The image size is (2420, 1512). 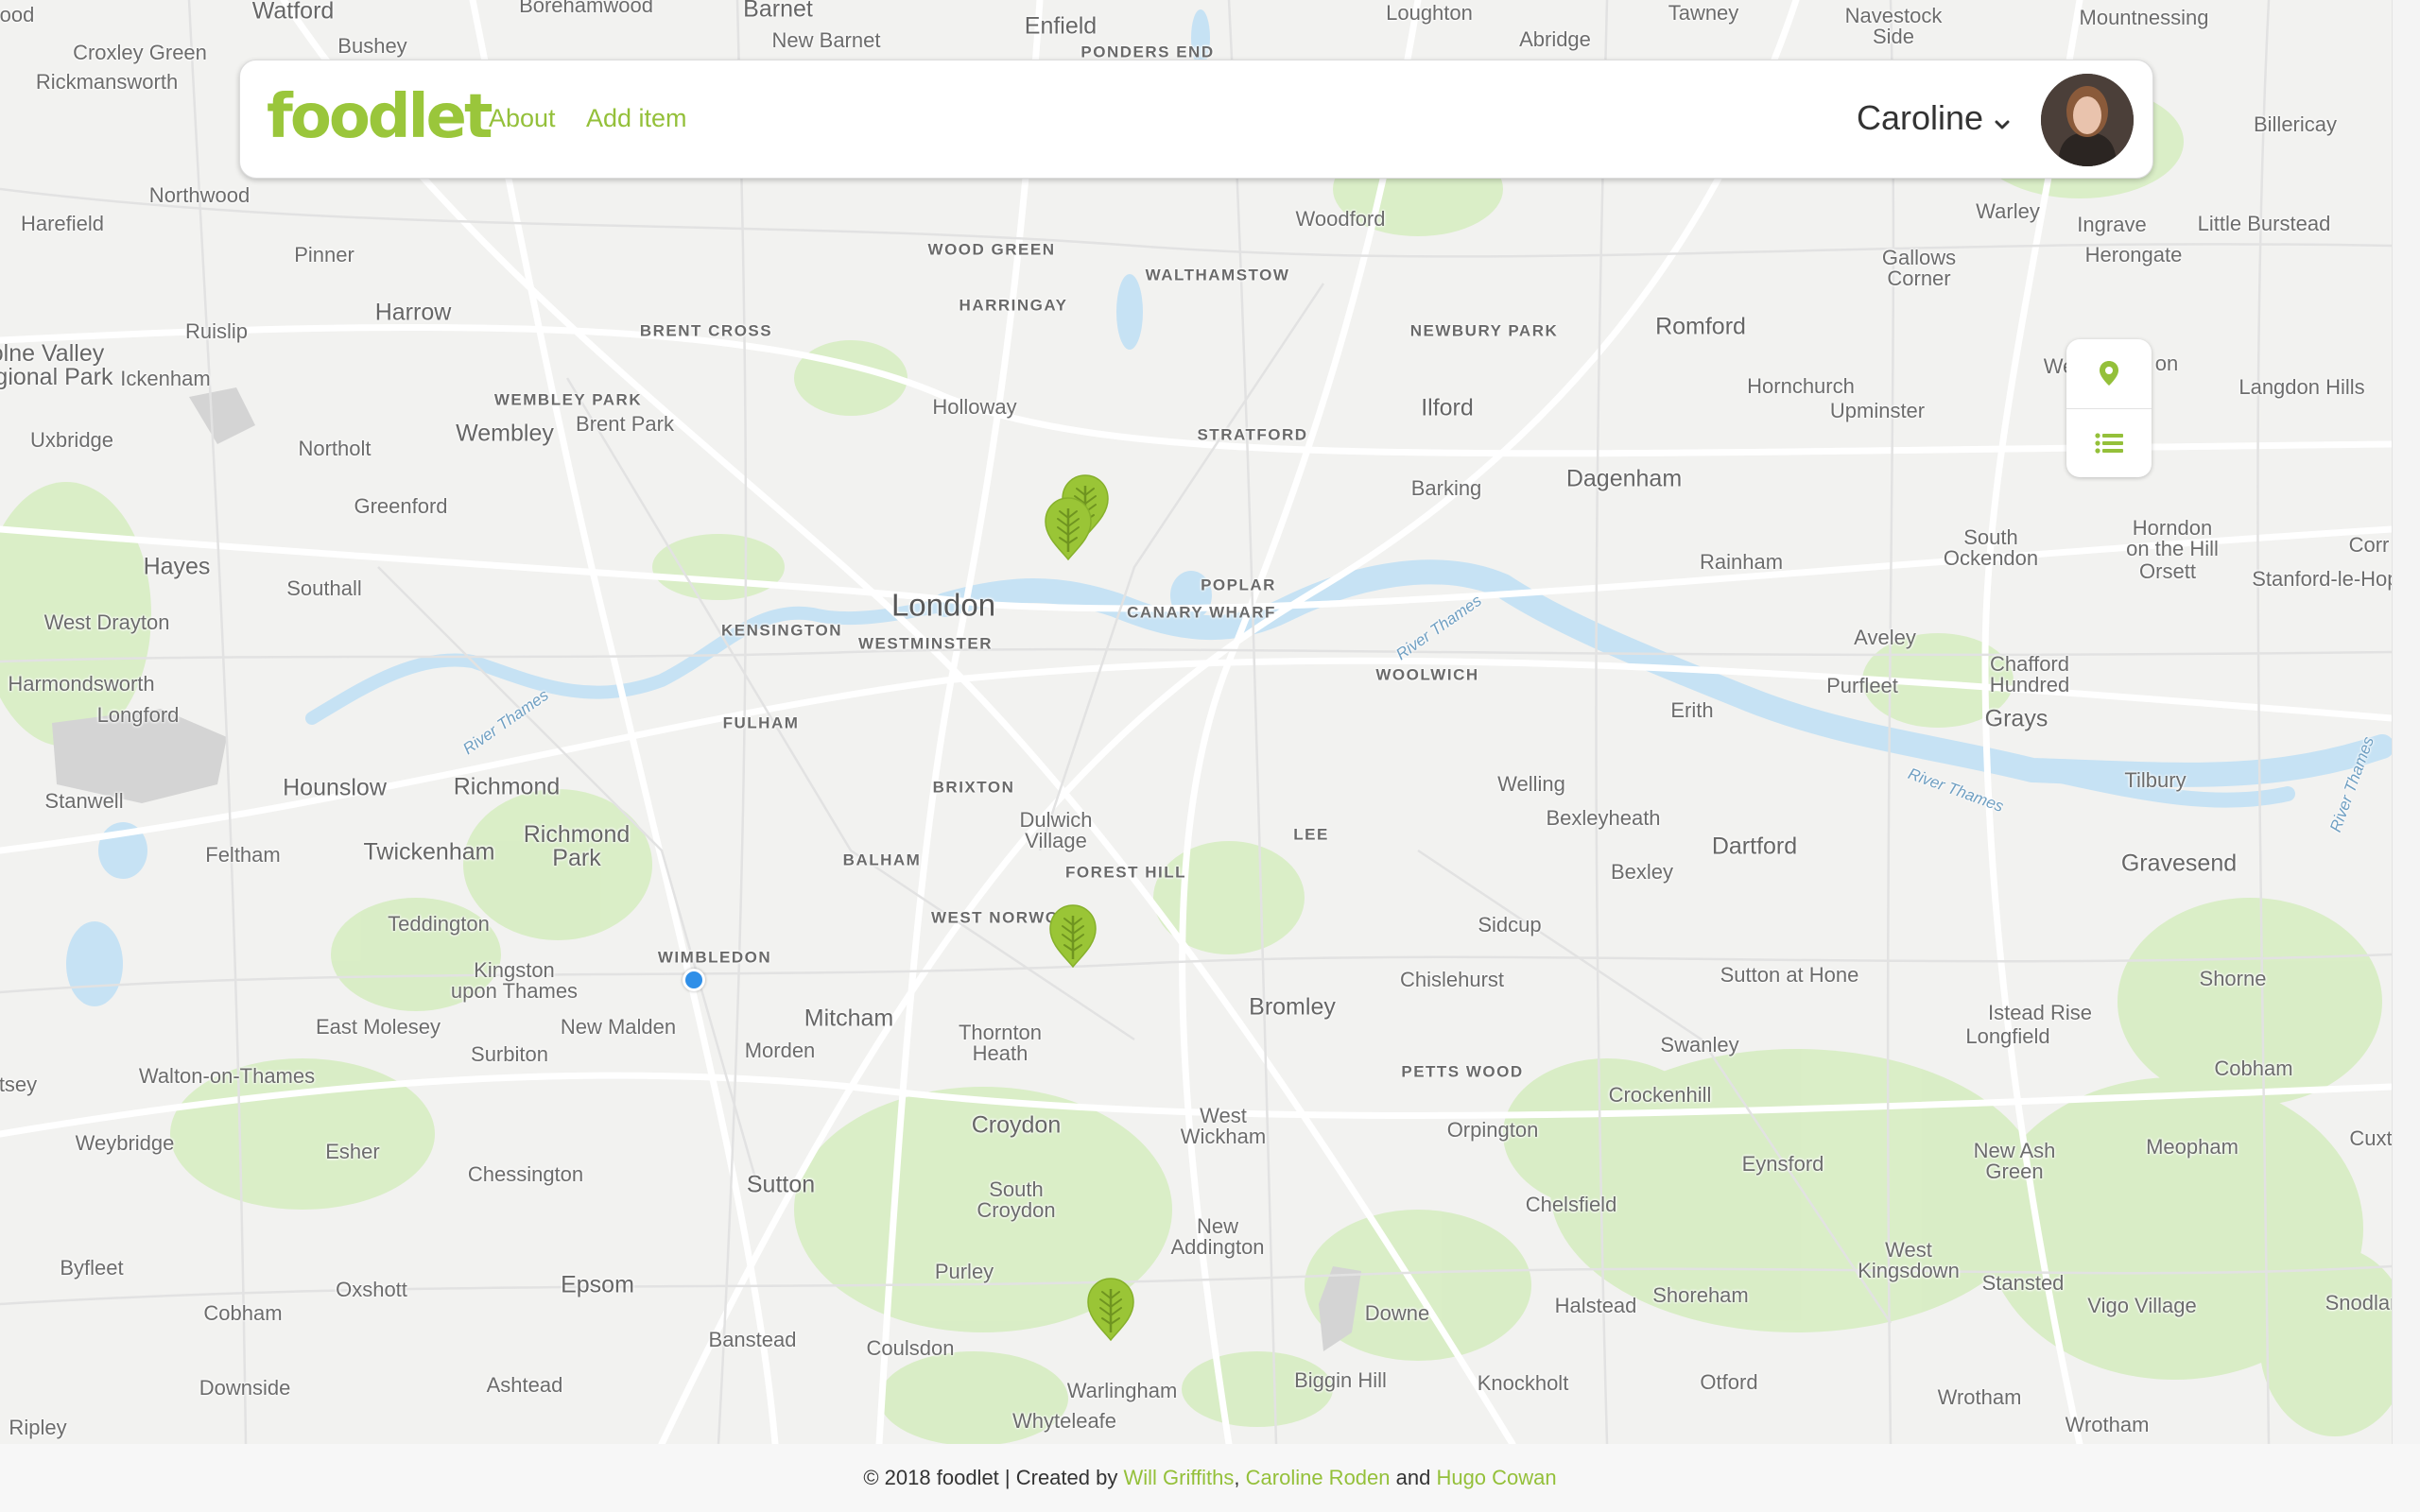 I want to click on place-label: Wembley, so click(x=505, y=433).